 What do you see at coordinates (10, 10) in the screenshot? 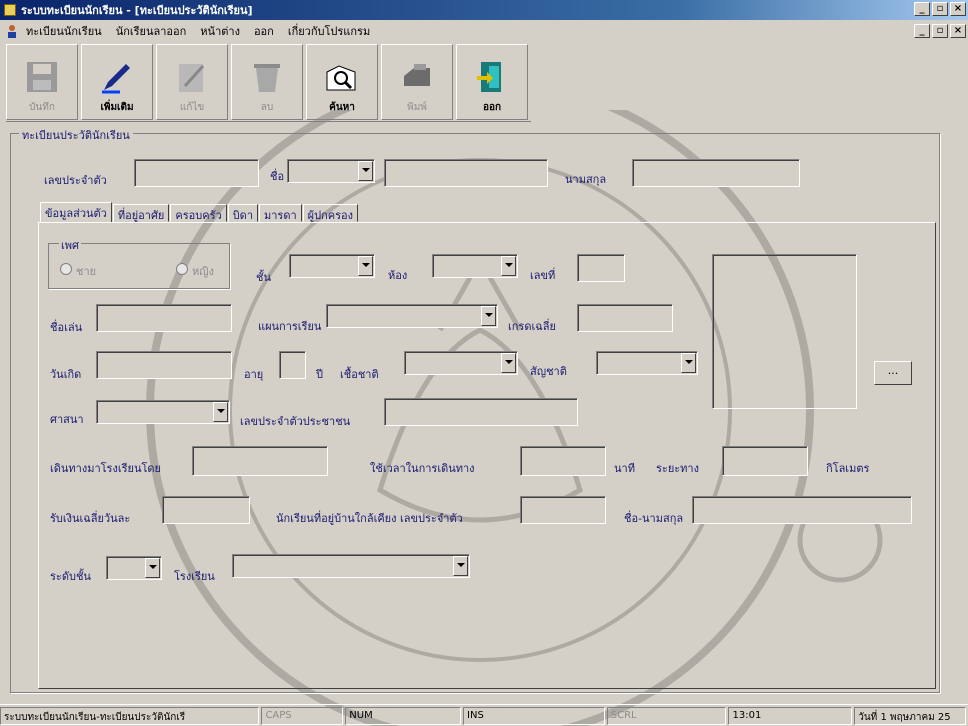
I see `app-icon` at bounding box center [10, 10].